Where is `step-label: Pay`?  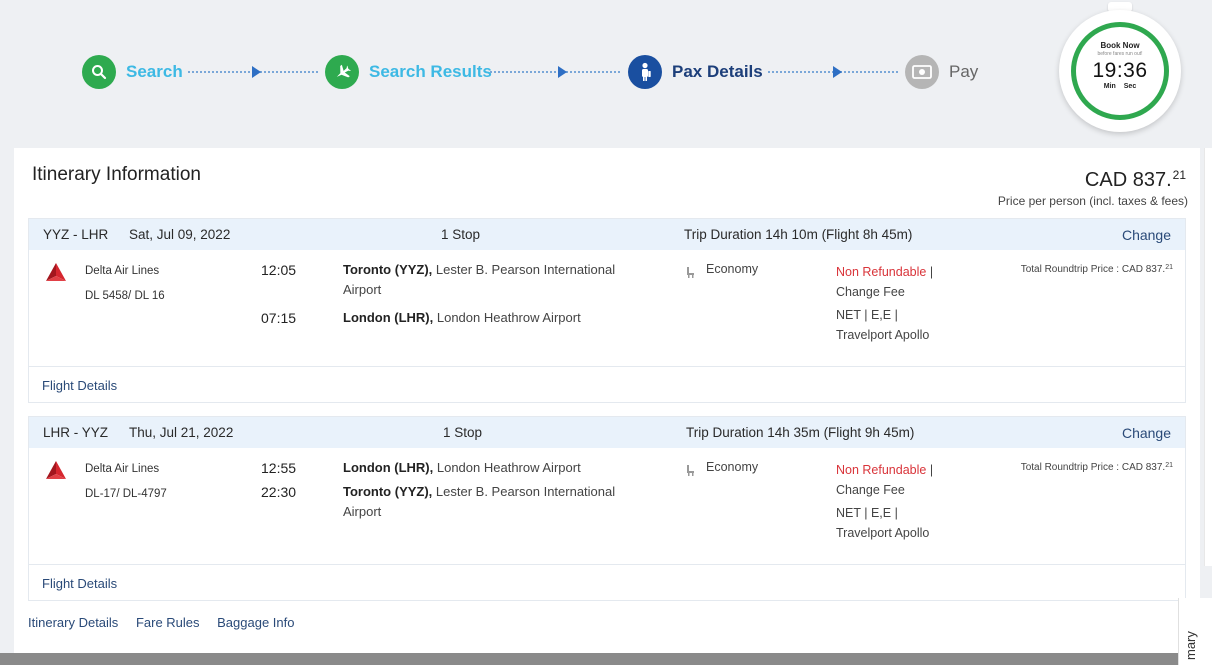 step-label: Pay is located at coordinates (964, 71).